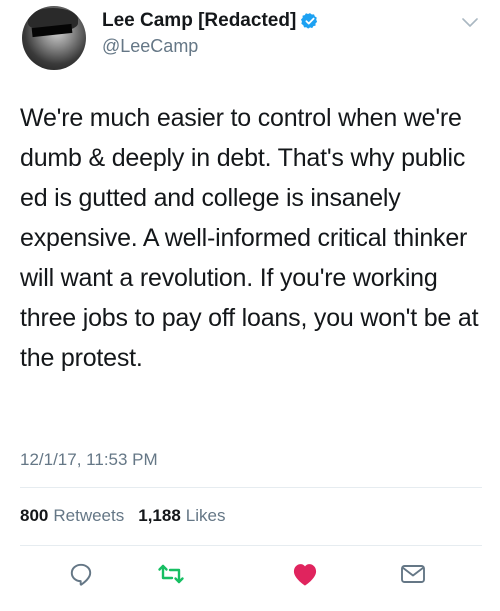 The width and height of the screenshot is (500, 611). What do you see at coordinates (159, 515) in the screenshot?
I see `likes-count: 1,188` at bounding box center [159, 515].